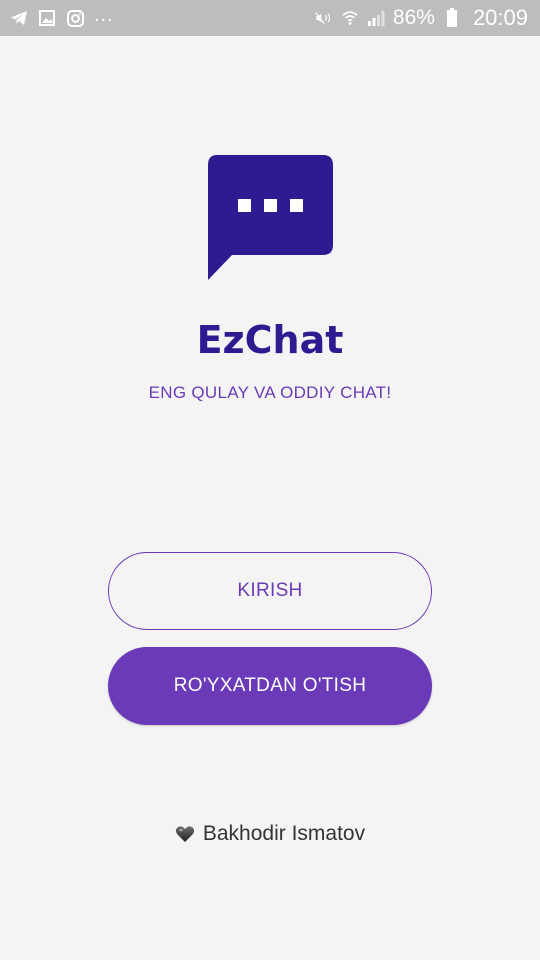 This screenshot has width=540, height=960. What do you see at coordinates (270, 340) in the screenshot?
I see `app-title: EzChat` at bounding box center [270, 340].